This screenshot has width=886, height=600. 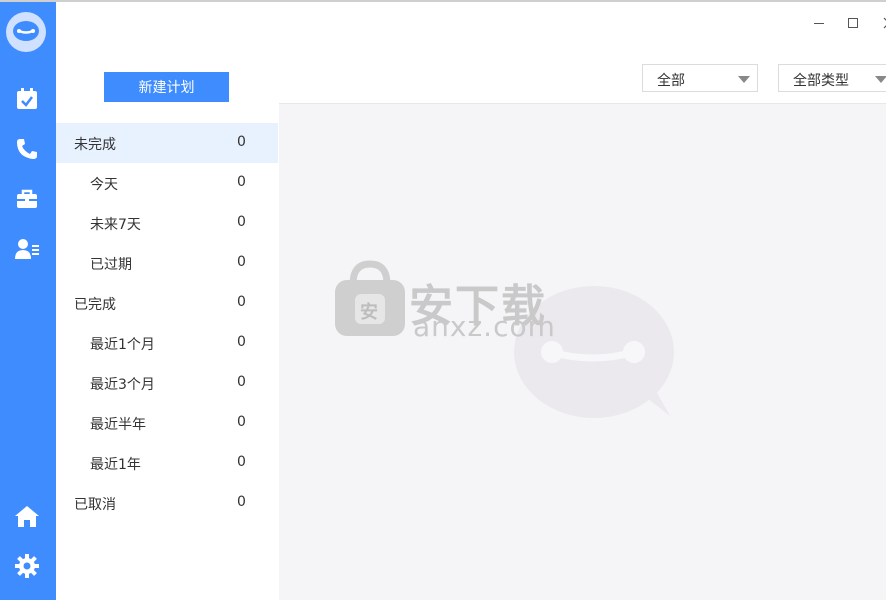 I want to click on scope-select-value: 全部, so click(x=671, y=81).